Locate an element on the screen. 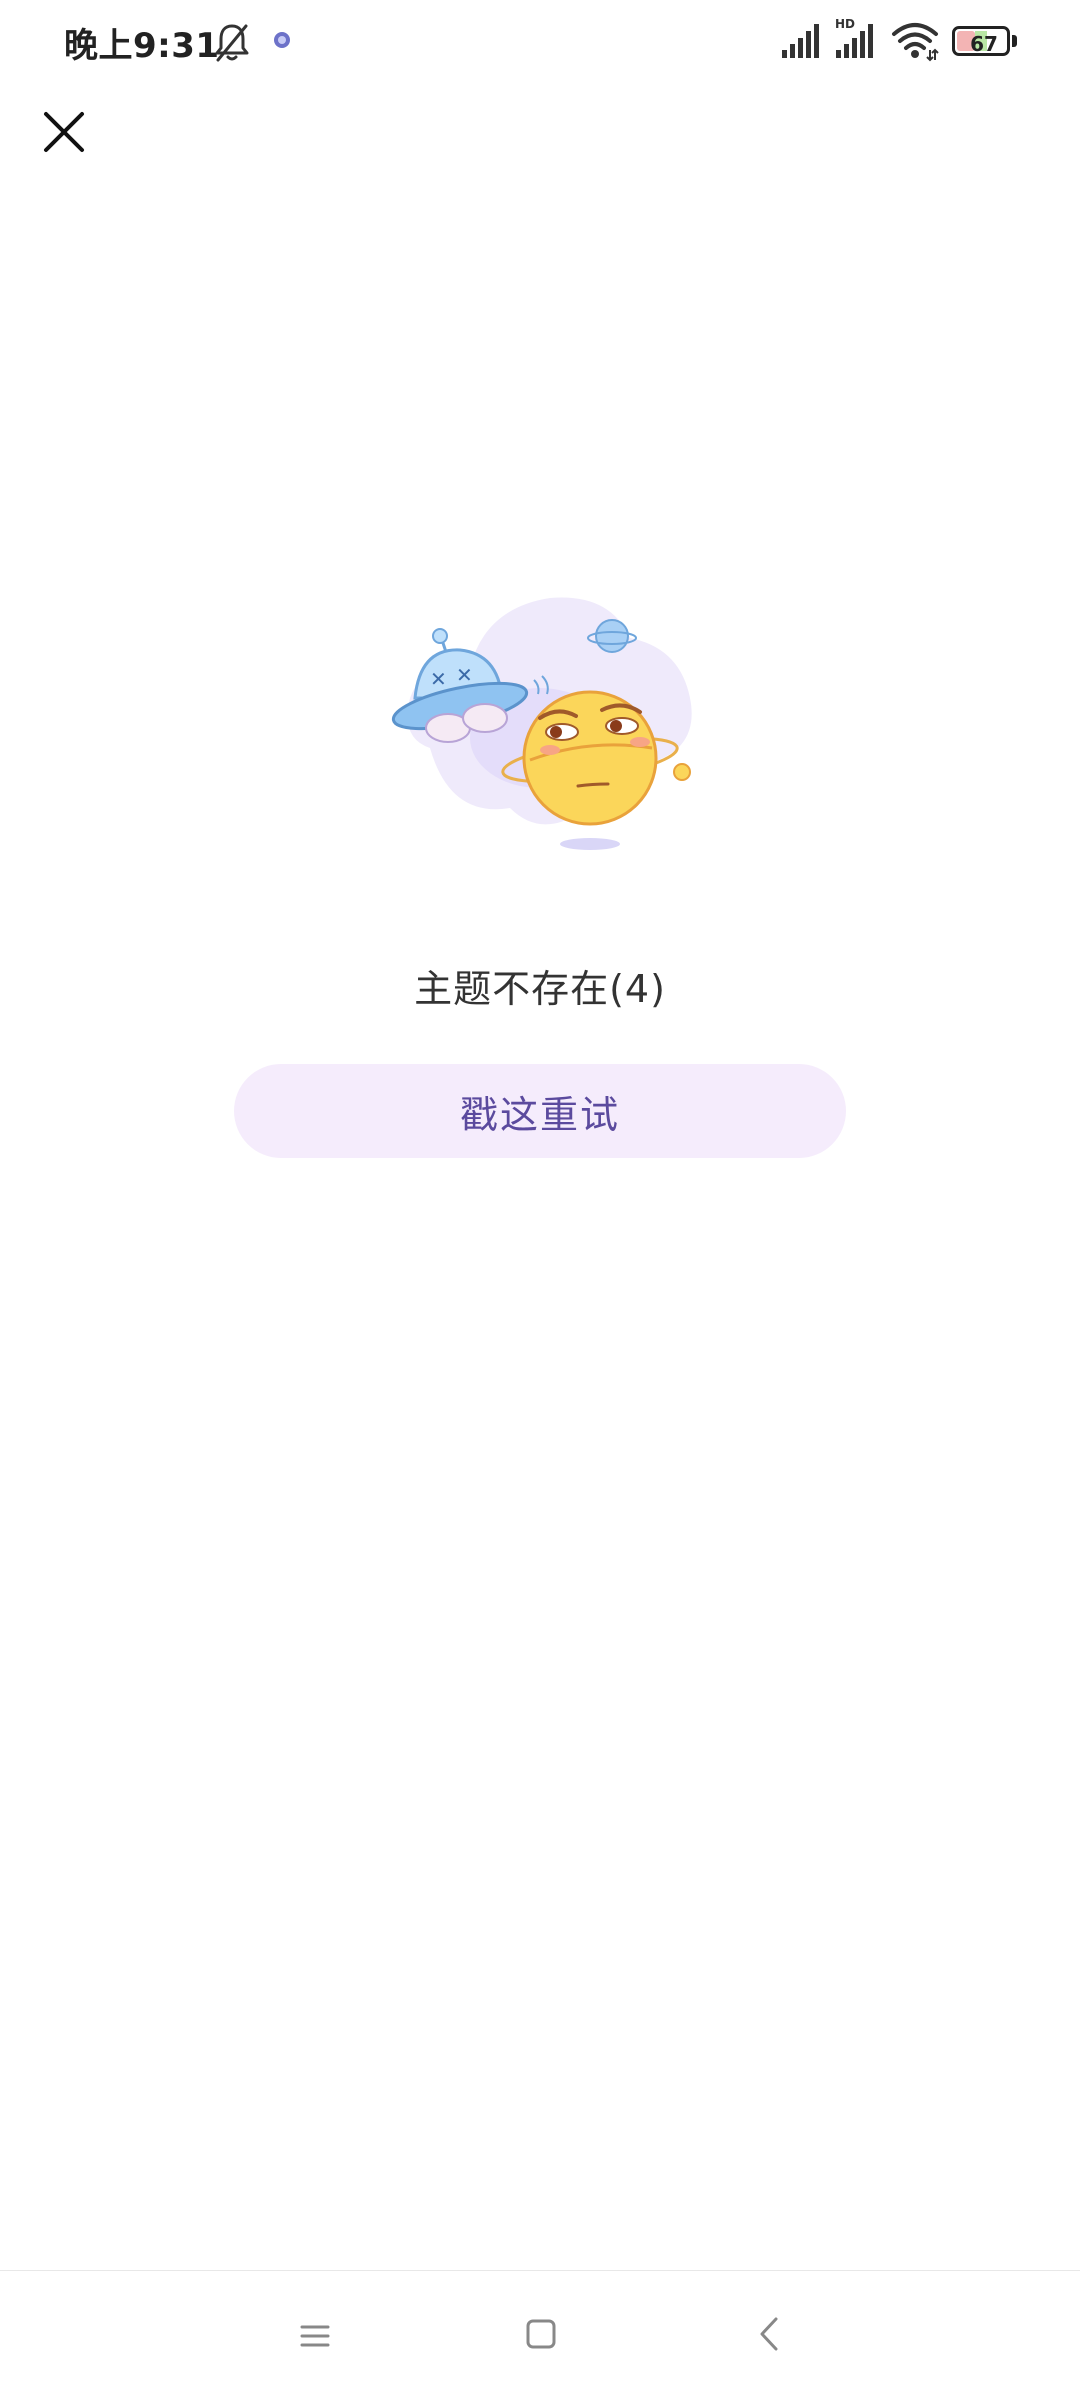  error-message: 主题不存在(4) is located at coordinates (540, 989).